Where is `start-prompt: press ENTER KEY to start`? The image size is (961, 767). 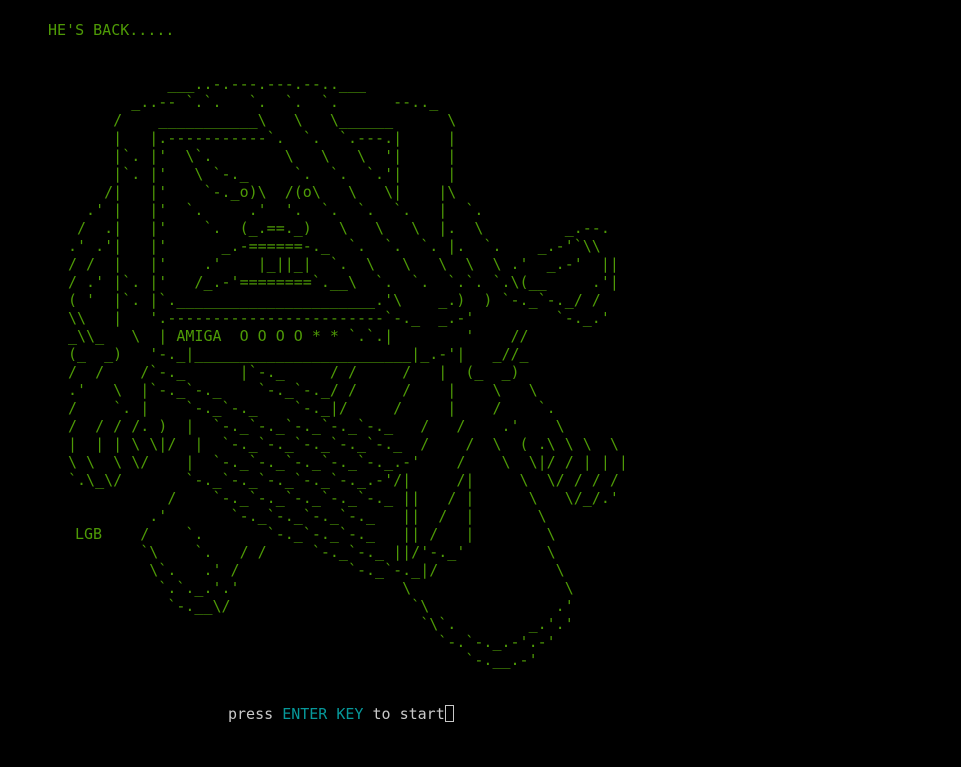
start-prompt: press ENTER KEY to start is located at coordinates (341, 714).